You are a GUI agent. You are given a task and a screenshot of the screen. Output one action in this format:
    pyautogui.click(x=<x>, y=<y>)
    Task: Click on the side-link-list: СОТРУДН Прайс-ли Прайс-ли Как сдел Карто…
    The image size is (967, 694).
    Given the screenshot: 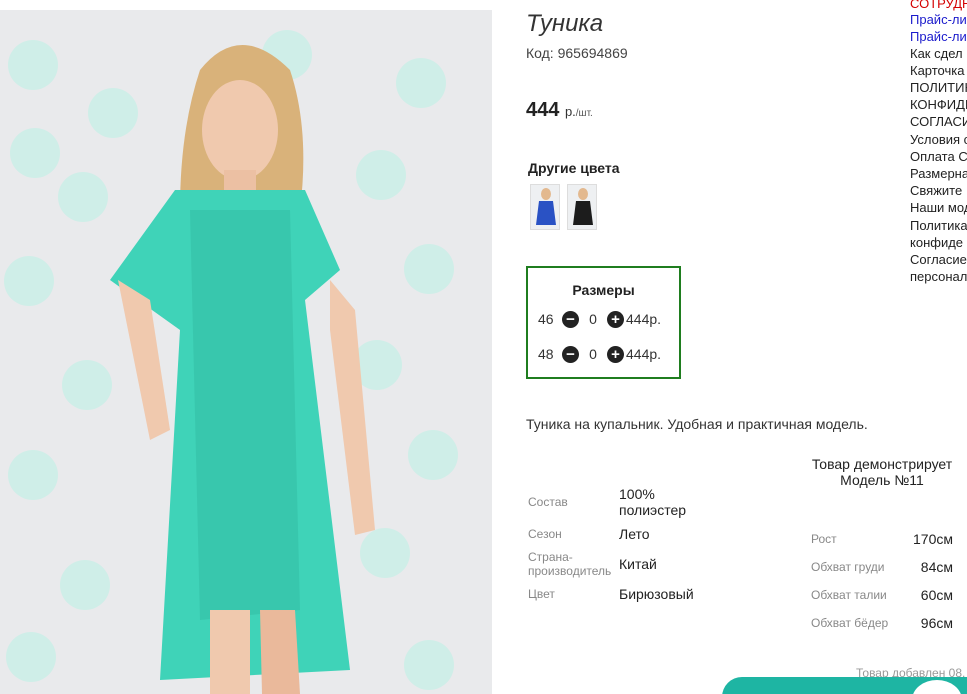 What is the action you would take?
    pyautogui.click(x=938, y=347)
    